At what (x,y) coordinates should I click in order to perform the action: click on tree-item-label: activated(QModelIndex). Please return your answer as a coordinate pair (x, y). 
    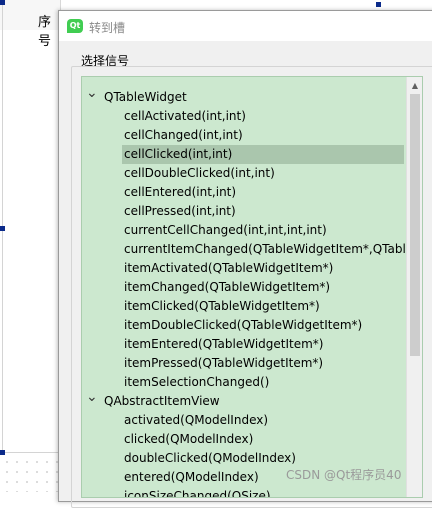
    Looking at the image, I should click on (196, 420).